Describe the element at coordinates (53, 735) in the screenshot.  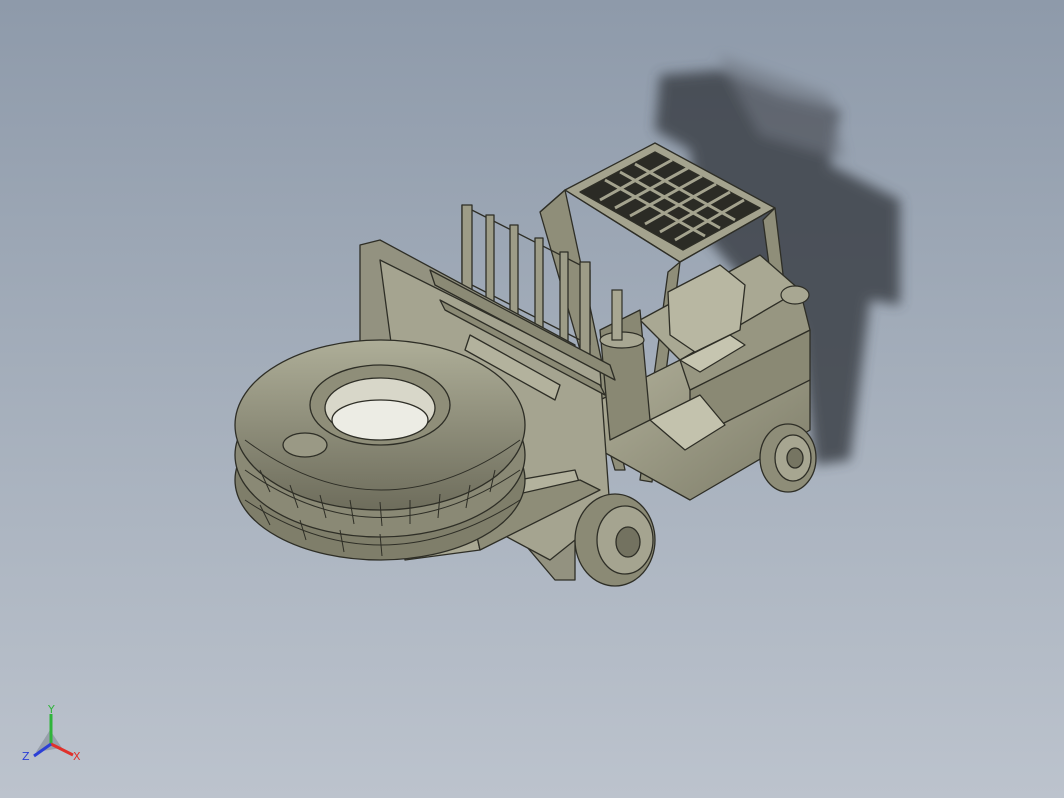
I see `view-orientation-triad: Y X Z` at that location.